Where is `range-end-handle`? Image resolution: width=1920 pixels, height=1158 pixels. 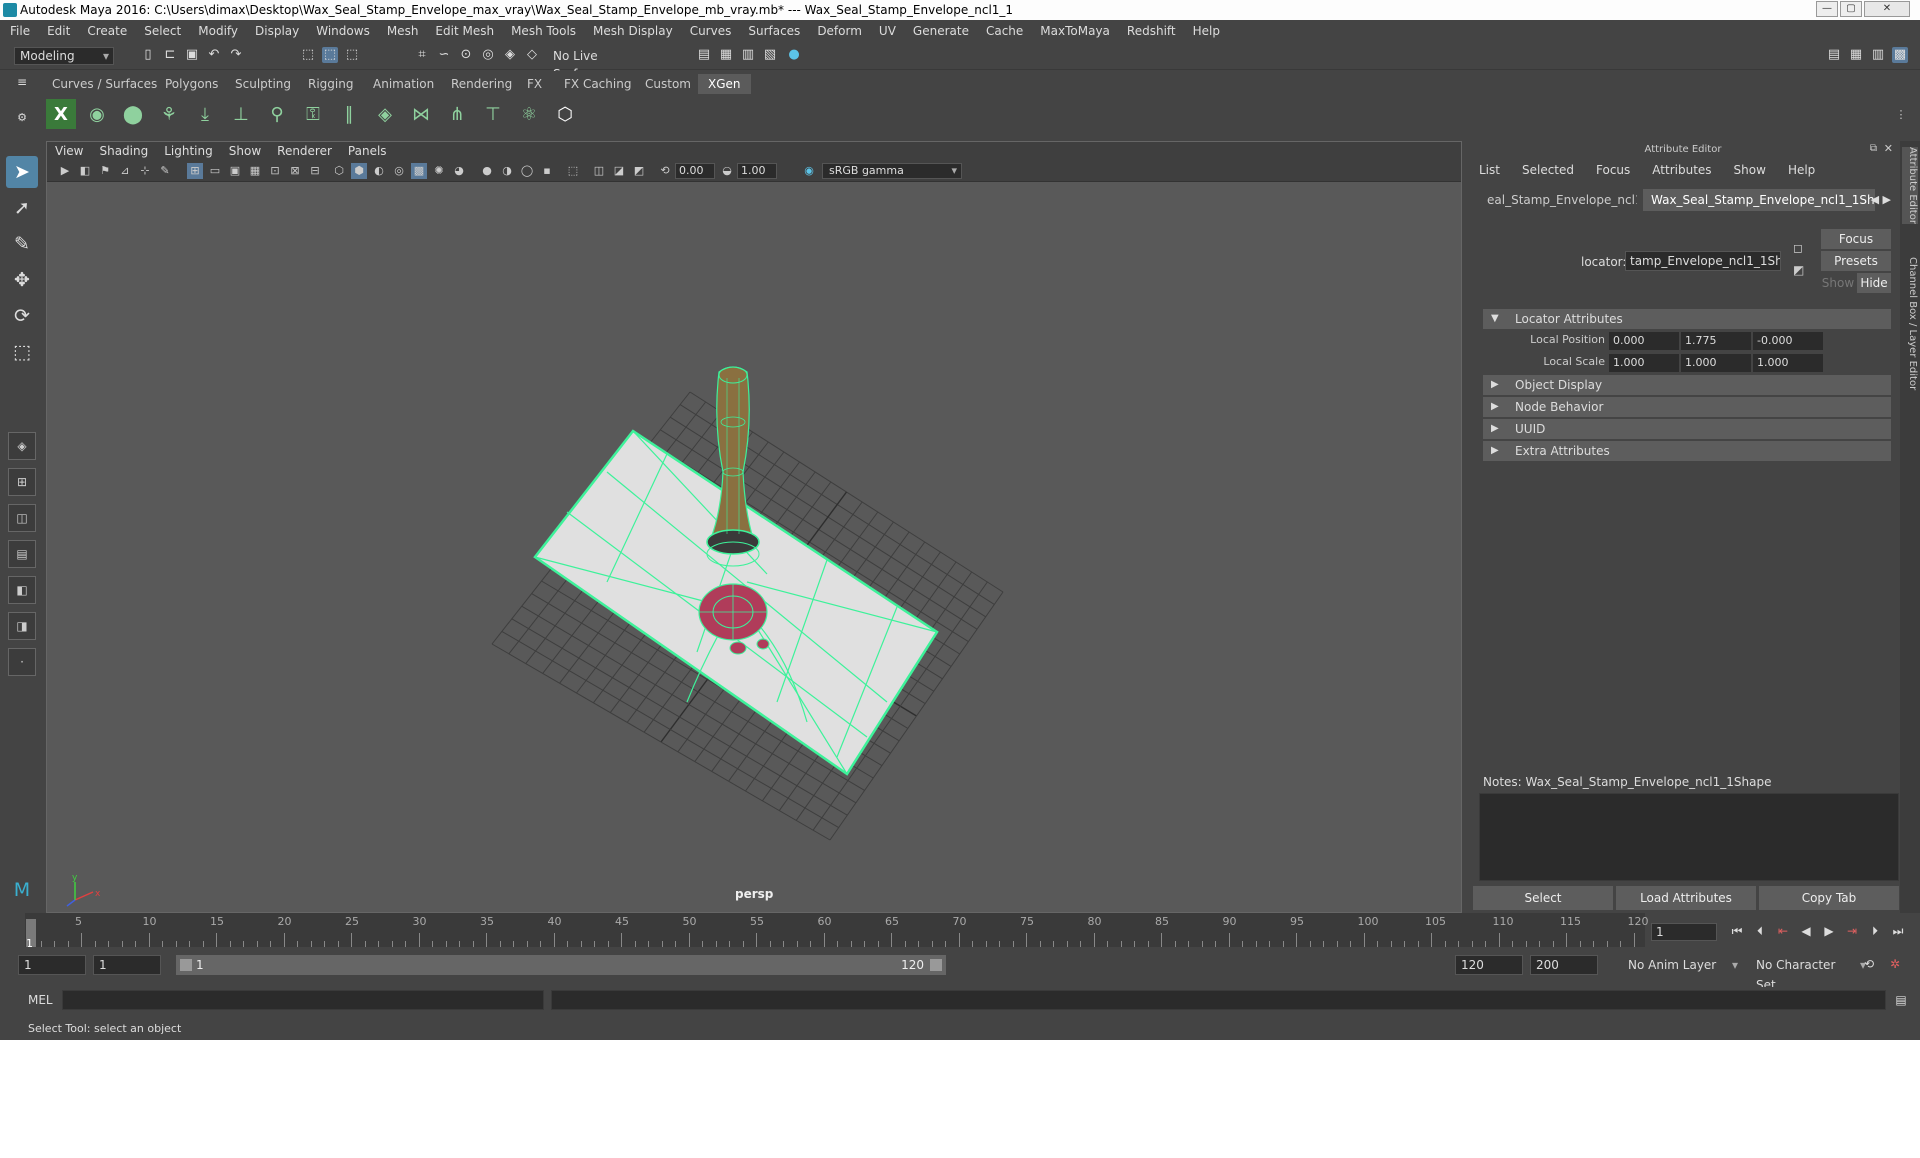
range-end-handle is located at coordinates (936, 965).